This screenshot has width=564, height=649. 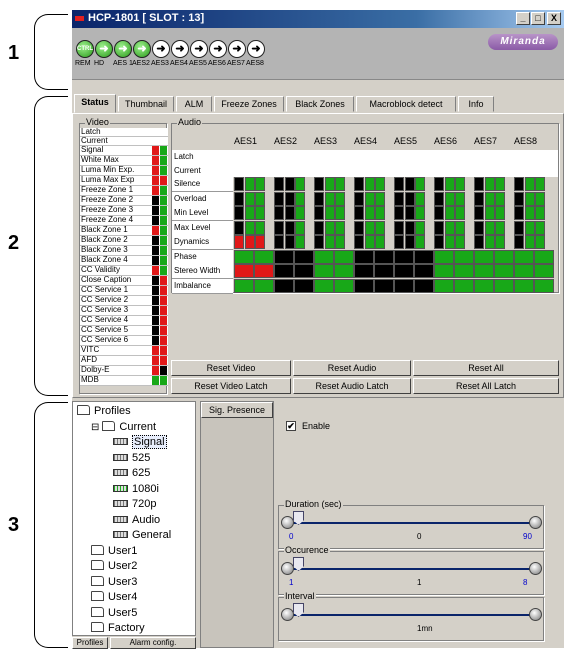 I want to click on video-alarm-label: Luma Min Exp., so click(x=108, y=169).